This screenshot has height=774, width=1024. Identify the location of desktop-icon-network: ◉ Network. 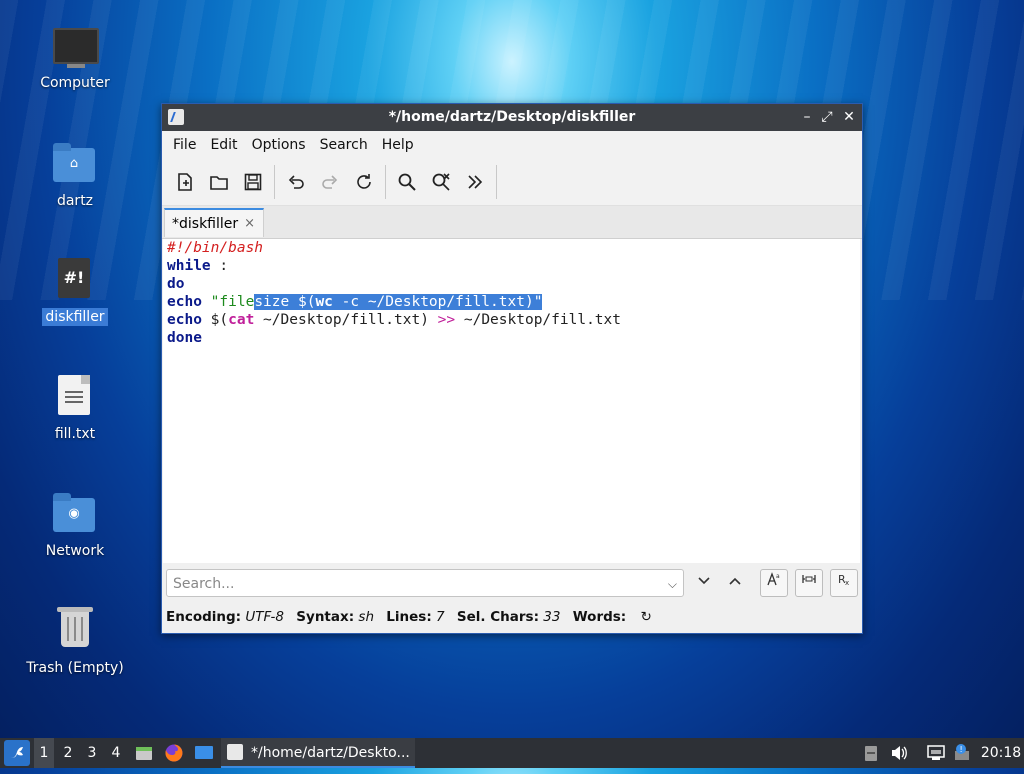
(75, 525).